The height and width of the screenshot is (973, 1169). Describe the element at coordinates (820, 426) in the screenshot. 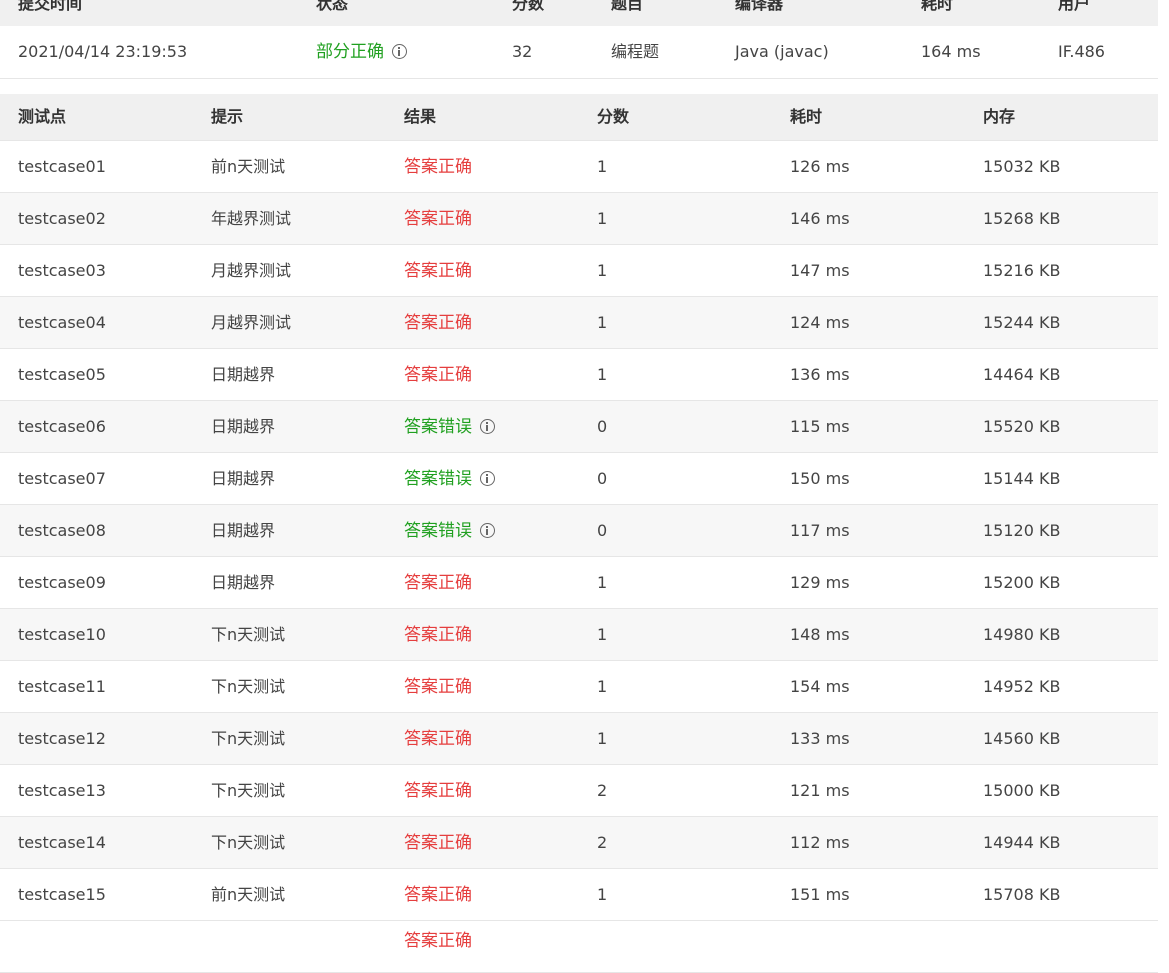

I see `testcase-time: 115 ms` at that location.